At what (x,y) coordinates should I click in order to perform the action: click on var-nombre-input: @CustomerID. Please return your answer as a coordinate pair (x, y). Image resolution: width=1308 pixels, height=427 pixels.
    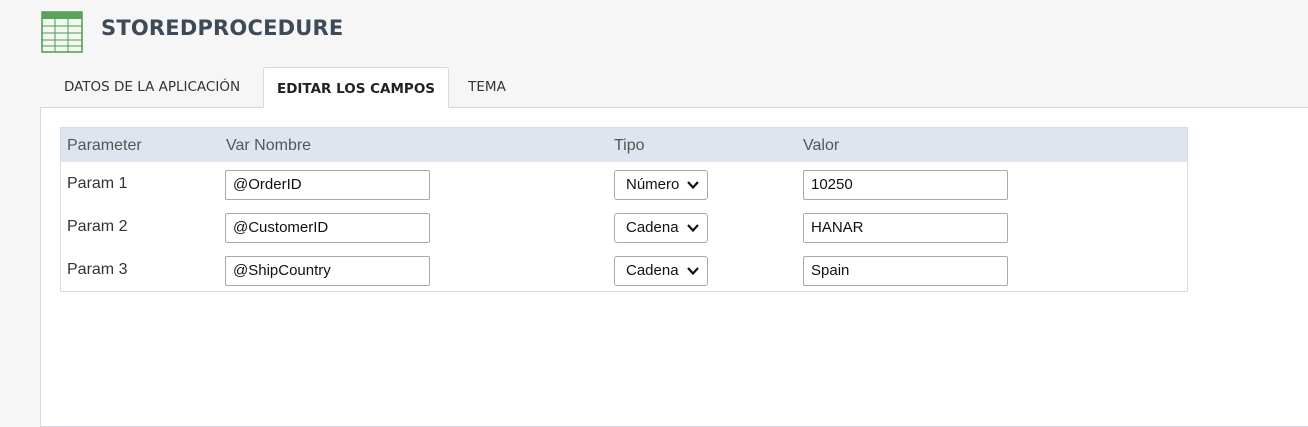
    Looking at the image, I should click on (327, 228).